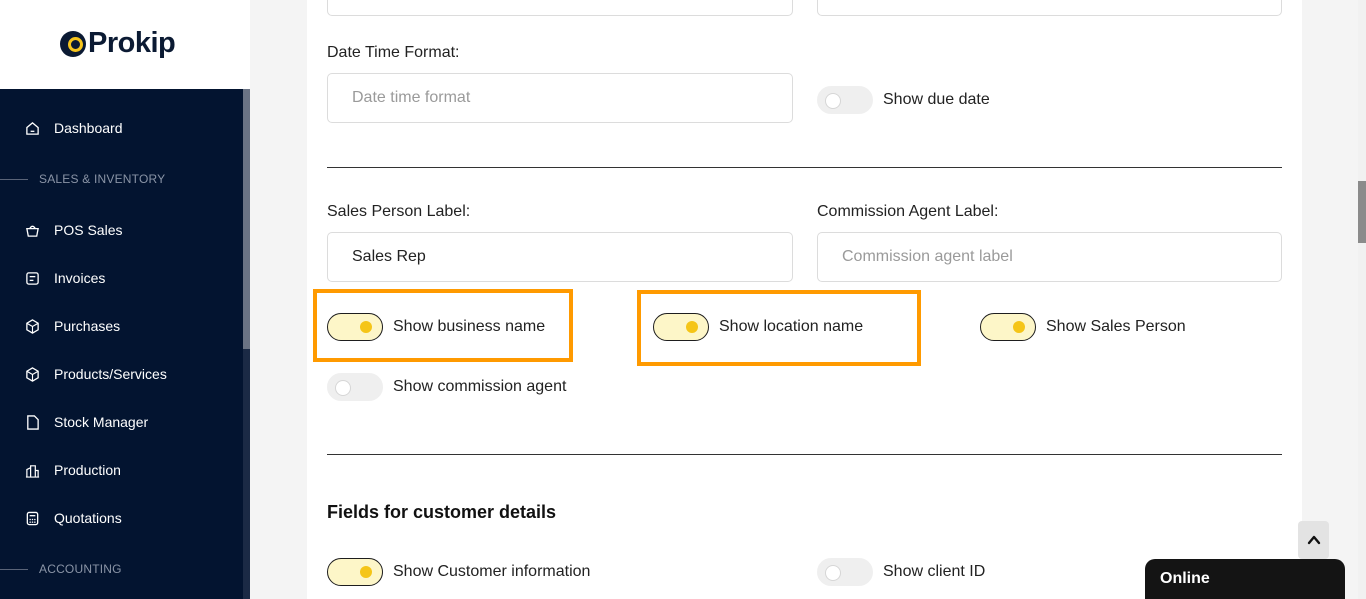 This screenshot has width=1366, height=599. What do you see at coordinates (443, 325) in the screenshot?
I see `highlight-business-name` at bounding box center [443, 325].